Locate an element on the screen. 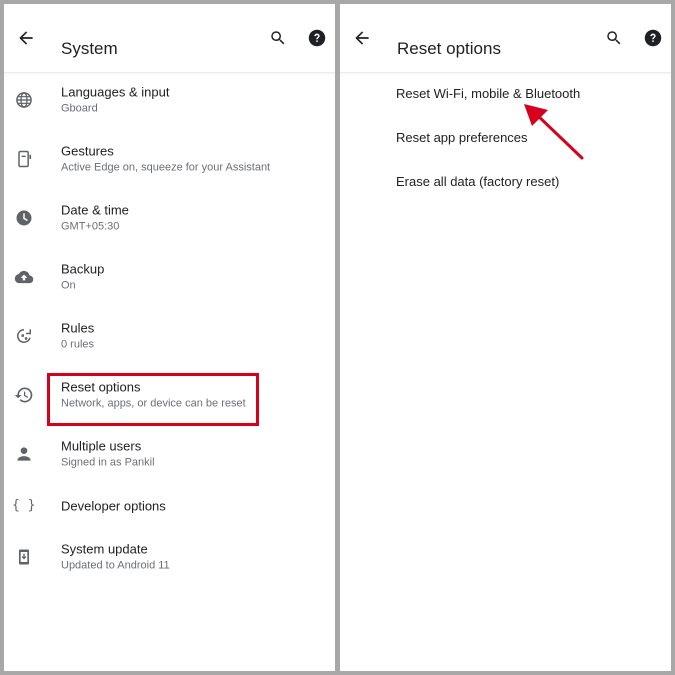 The width and height of the screenshot is (675, 675). setting-title: Gestures is located at coordinates (87, 151).